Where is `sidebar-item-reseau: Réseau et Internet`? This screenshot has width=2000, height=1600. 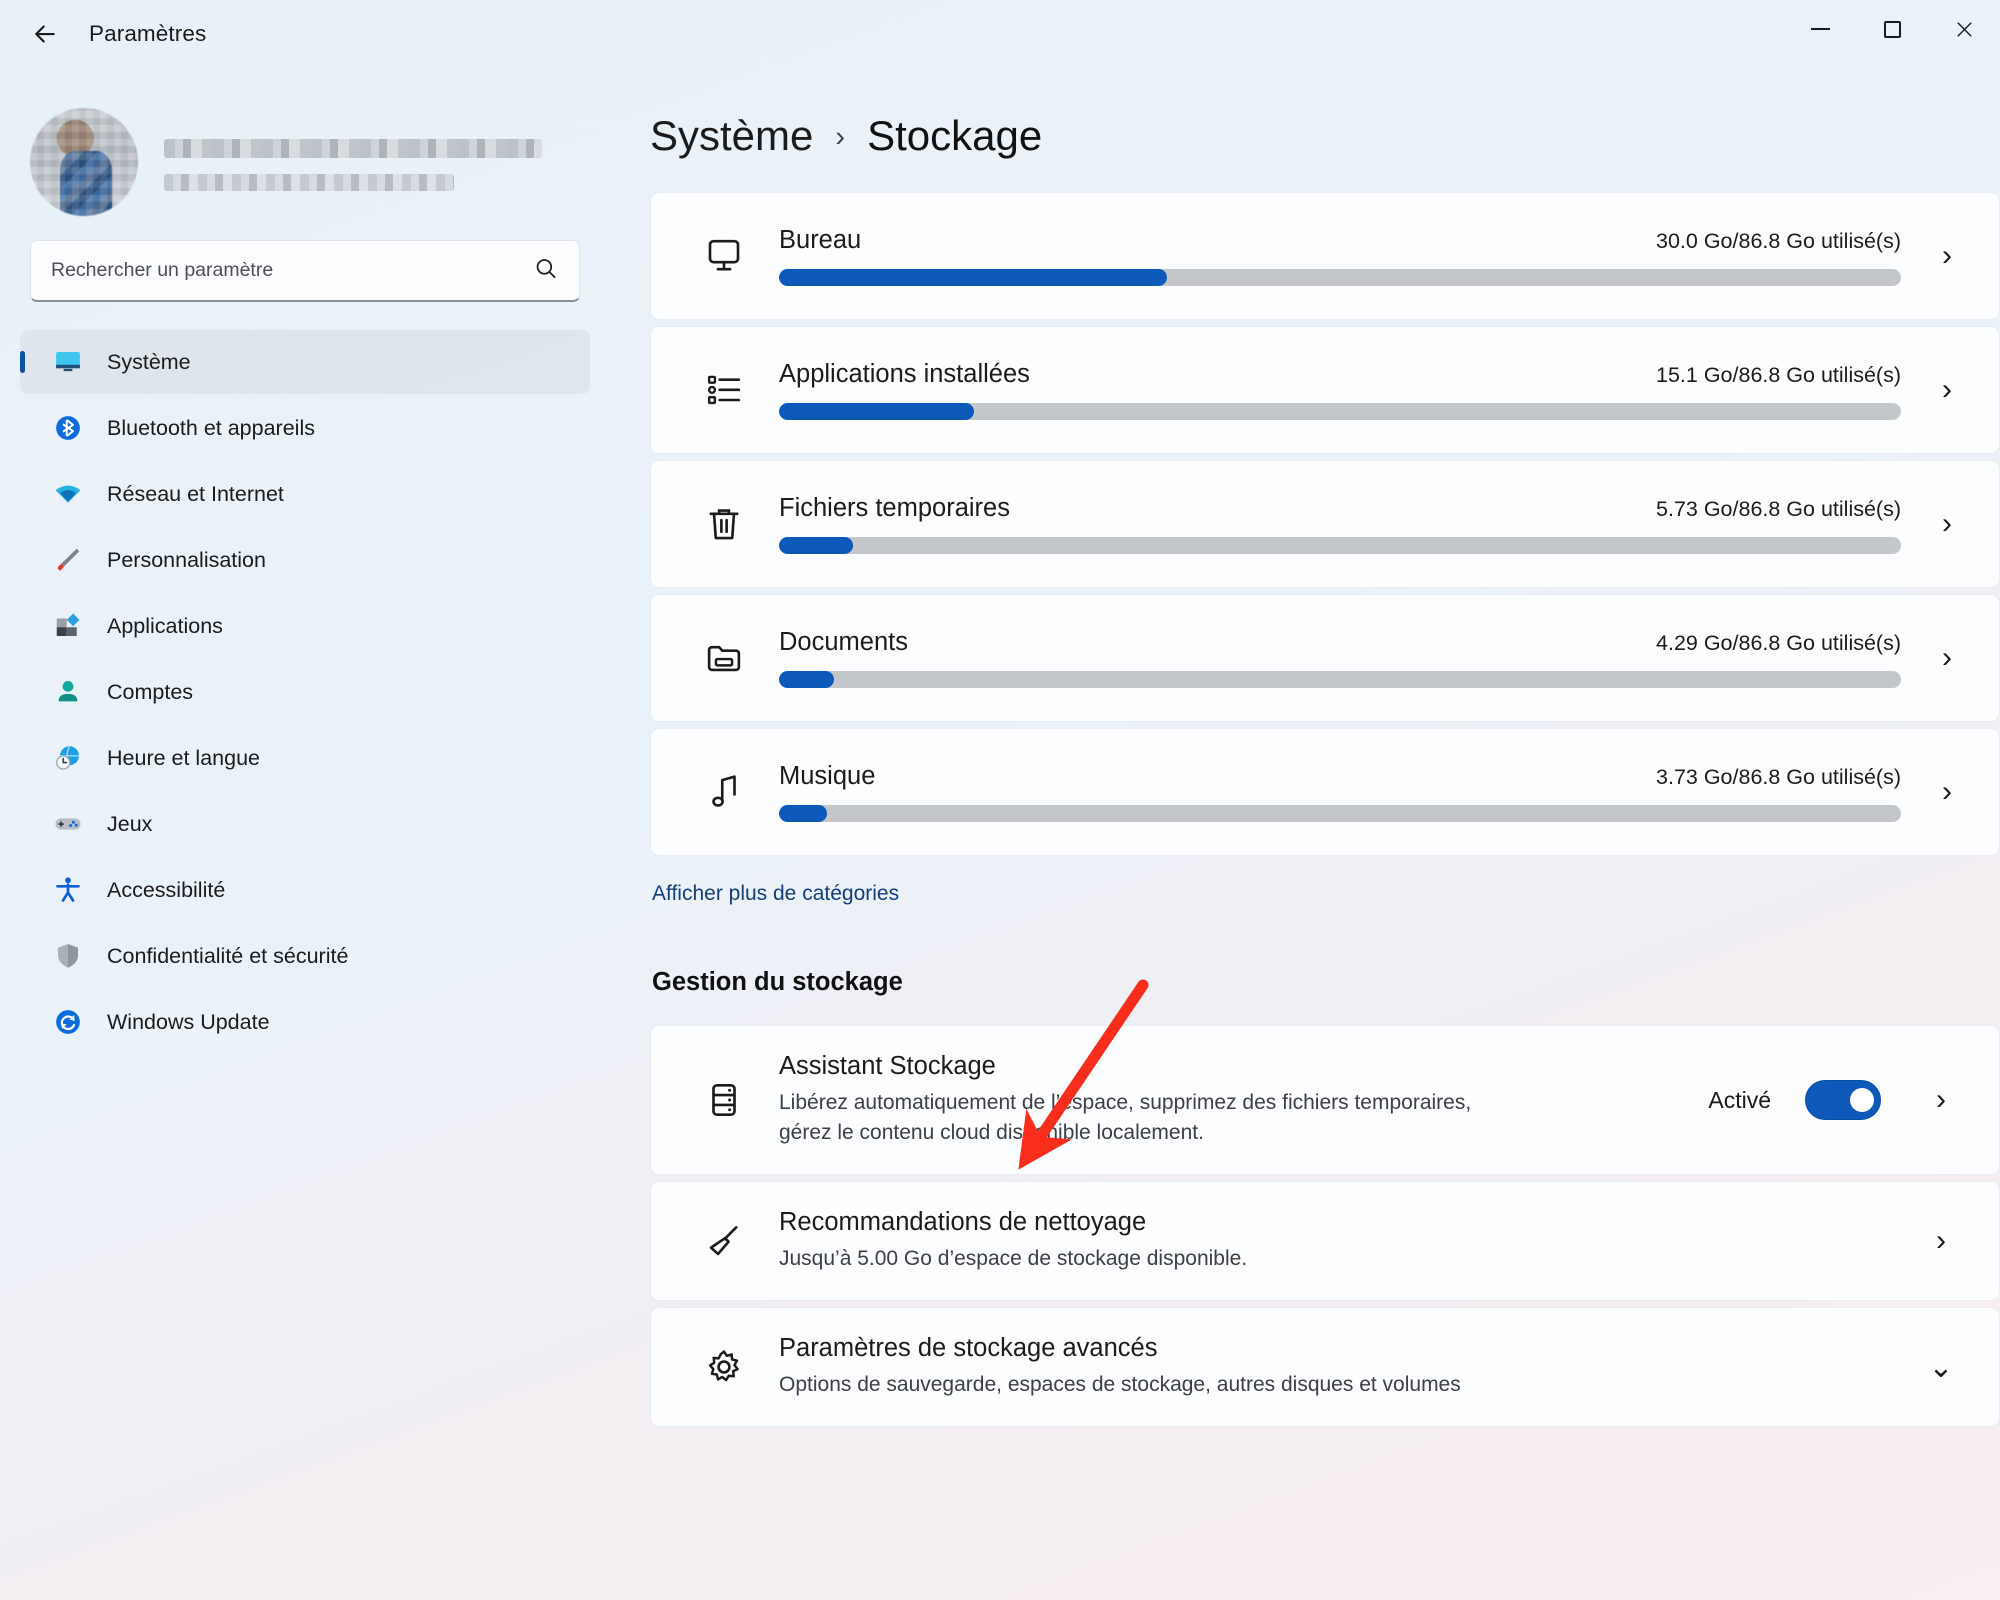 sidebar-item-reseau: Réseau et Internet is located at coordinates (305, 494).